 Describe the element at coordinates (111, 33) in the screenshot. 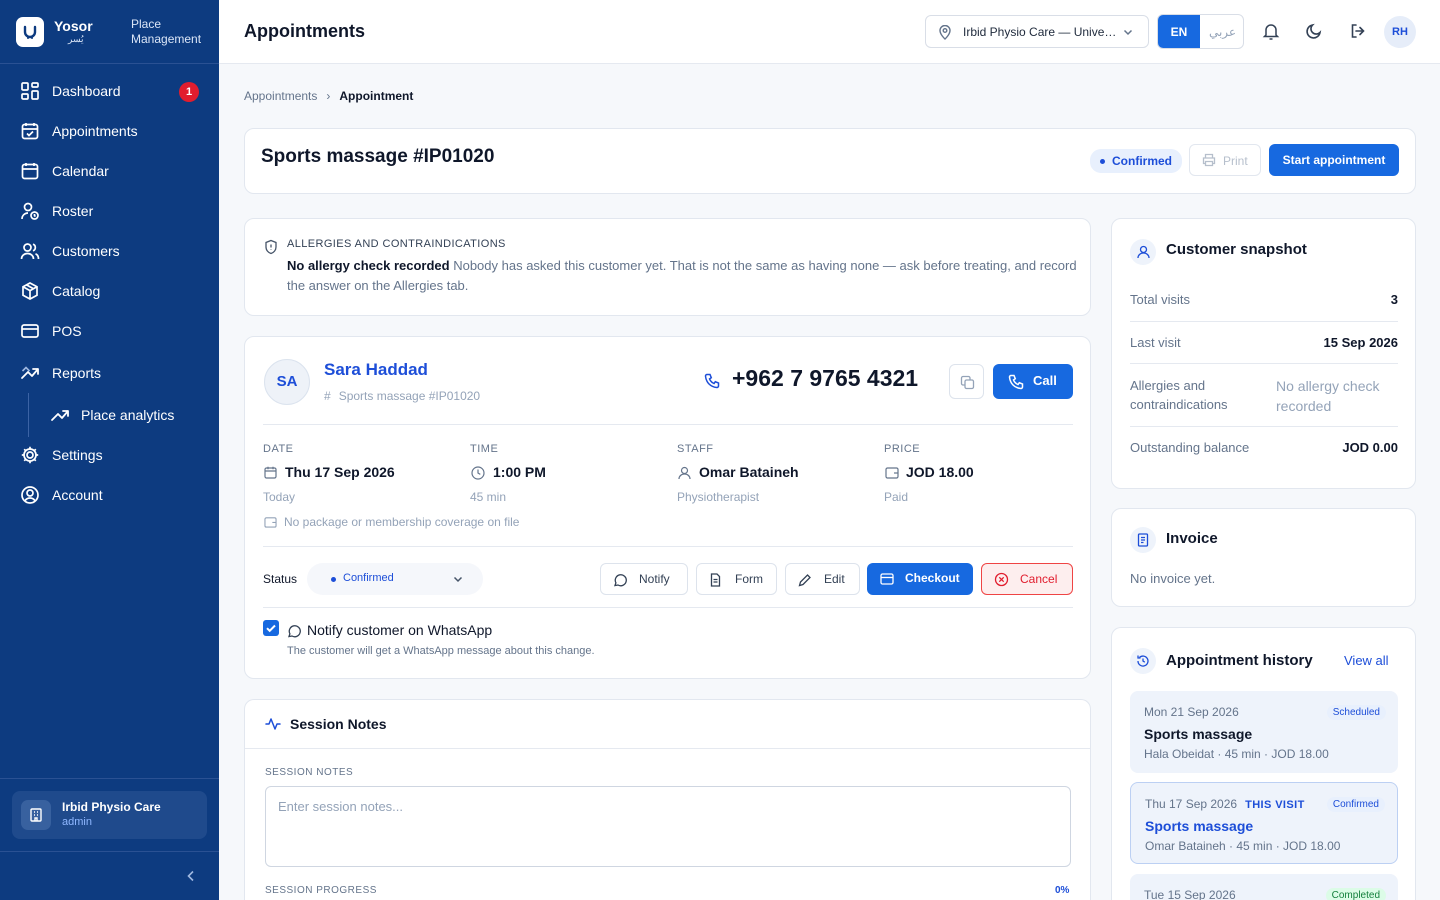

I see `brand: Yosor يُسر Place Management` at that location.